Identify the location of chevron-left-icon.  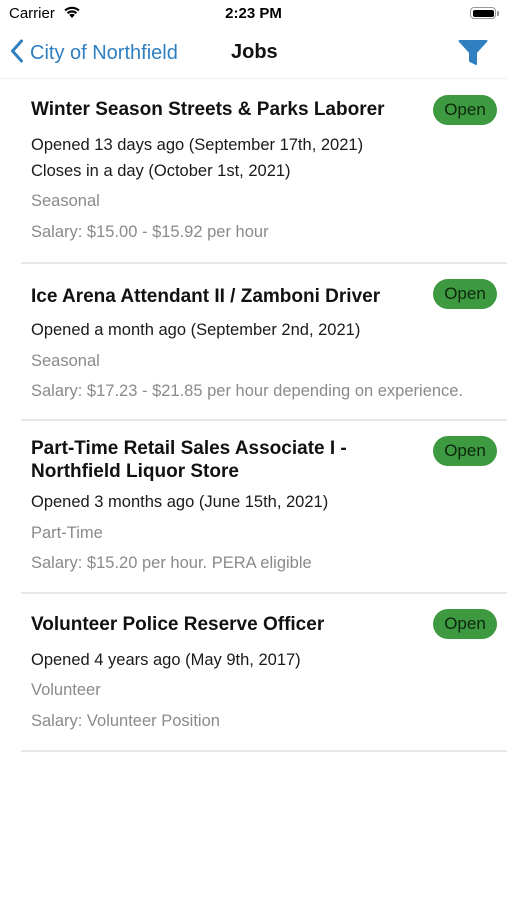
(17, 53).